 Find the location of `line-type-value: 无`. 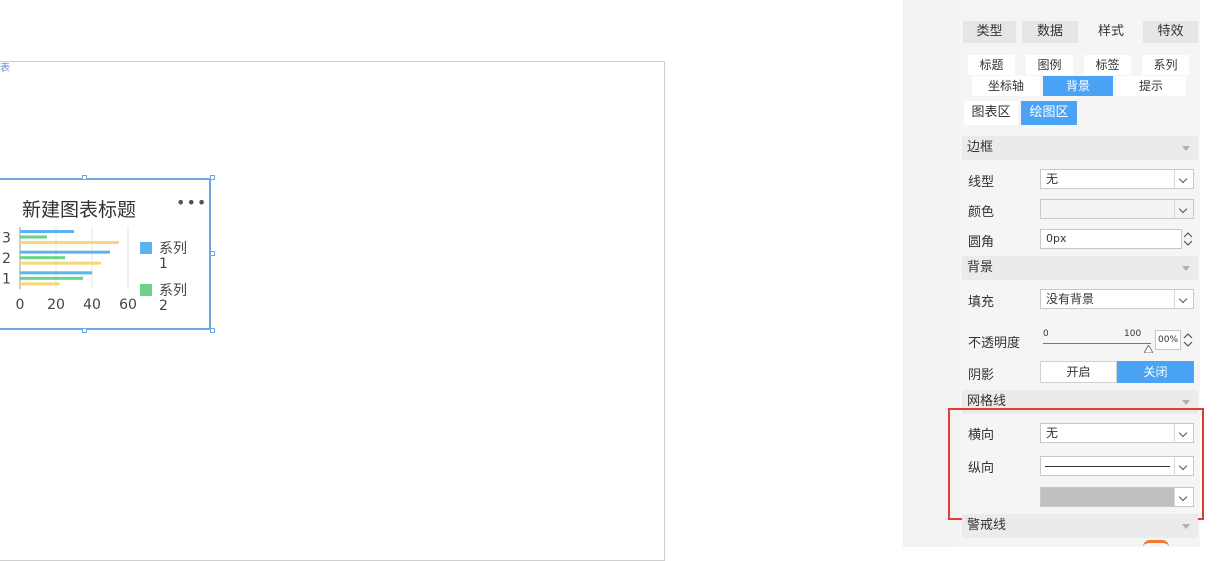

line-type-value: 无 is located at coordinates (1052, 179).